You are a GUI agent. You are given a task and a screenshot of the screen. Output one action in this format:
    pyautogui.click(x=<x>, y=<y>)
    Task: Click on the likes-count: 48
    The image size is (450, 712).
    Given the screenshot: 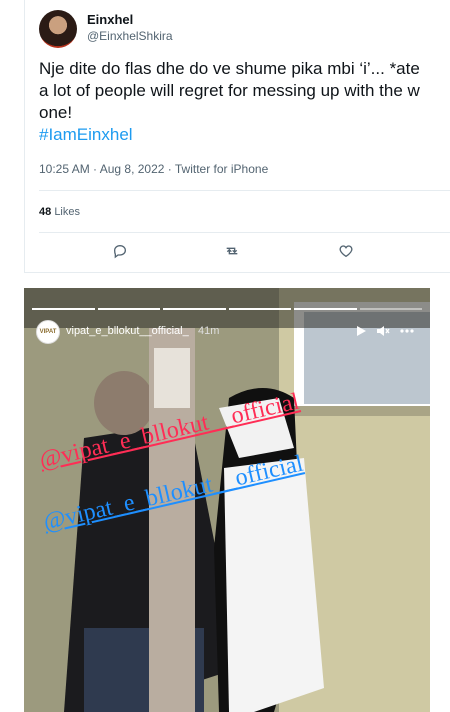 What is the action you would take?
    pyautogui.click(x=45, y=212)
    